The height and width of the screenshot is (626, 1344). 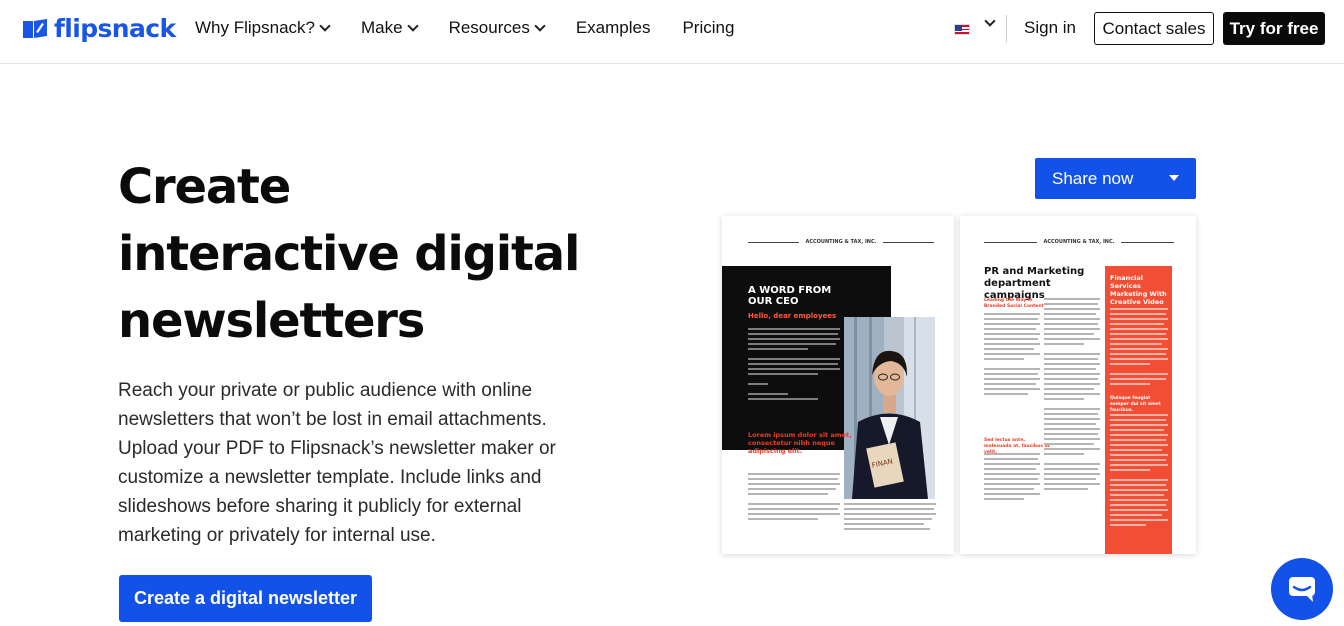 I want to click on nav-pricing: Pricing, so click(x=708, y=28).